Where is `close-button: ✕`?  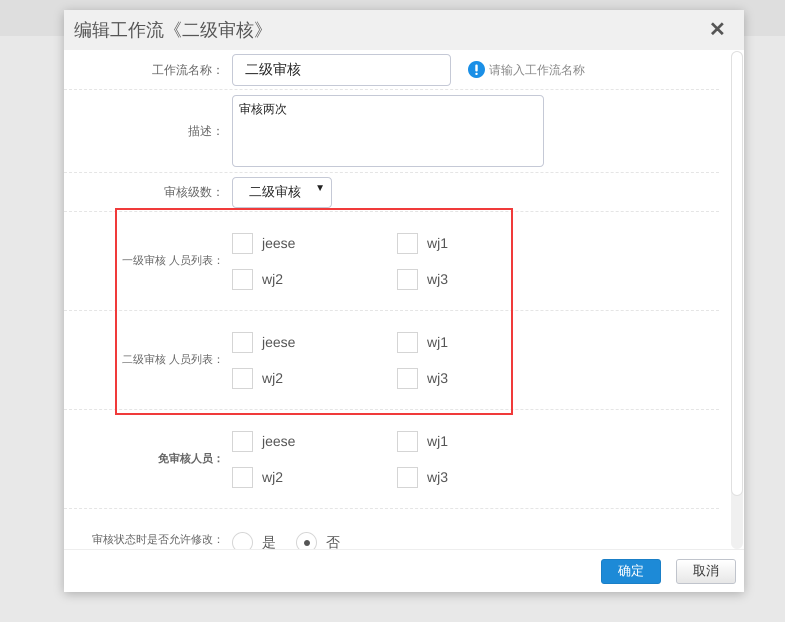
close-button: ✕ is located at coordinates (721, 30).